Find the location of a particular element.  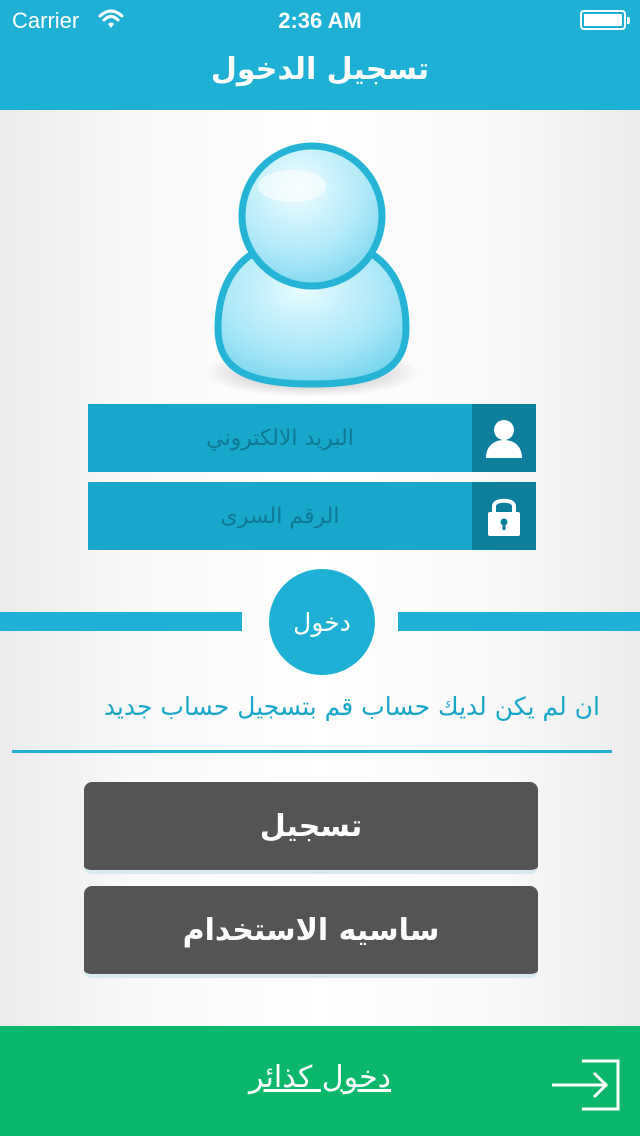

divider-left is located at coordinates (121, 621).